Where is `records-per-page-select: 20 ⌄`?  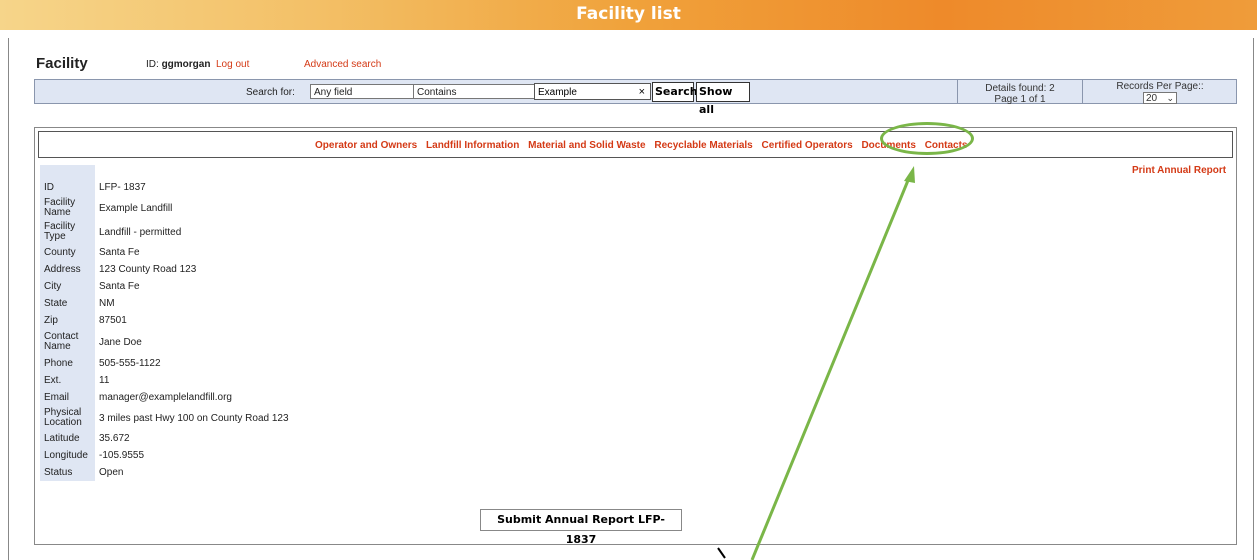
records-per-page-select: 20 ⌄ is located at coordinates (1160, 98).